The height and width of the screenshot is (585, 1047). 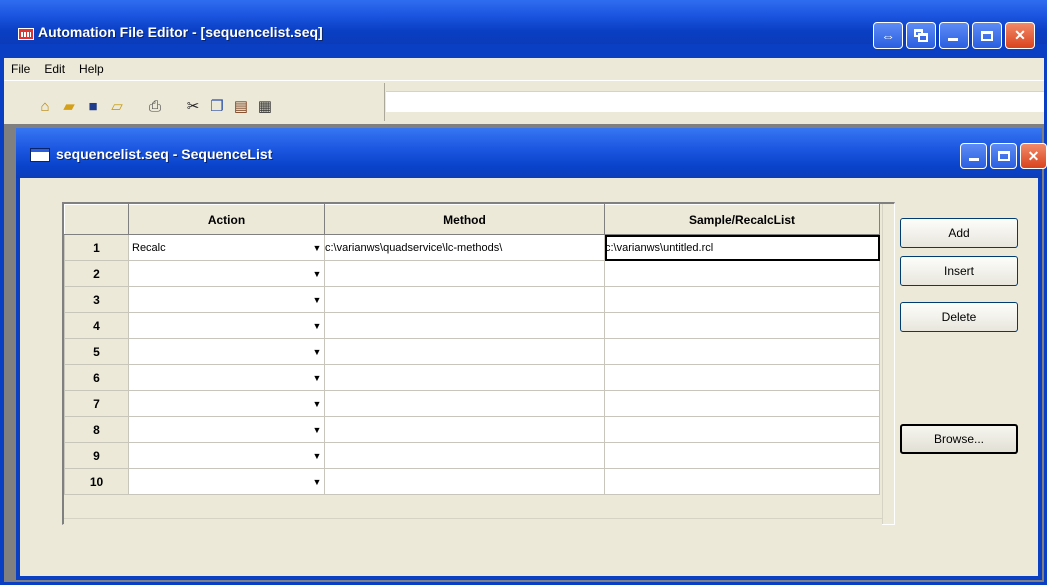 I want to click on maximize-button, so click(x=987, y=35).